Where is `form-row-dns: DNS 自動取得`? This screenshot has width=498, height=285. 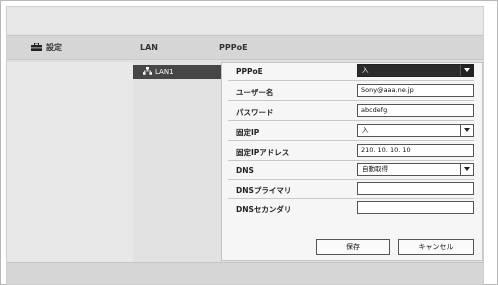
form-row-dns: DNS 自動取得 is located at coordinates (351, 170).